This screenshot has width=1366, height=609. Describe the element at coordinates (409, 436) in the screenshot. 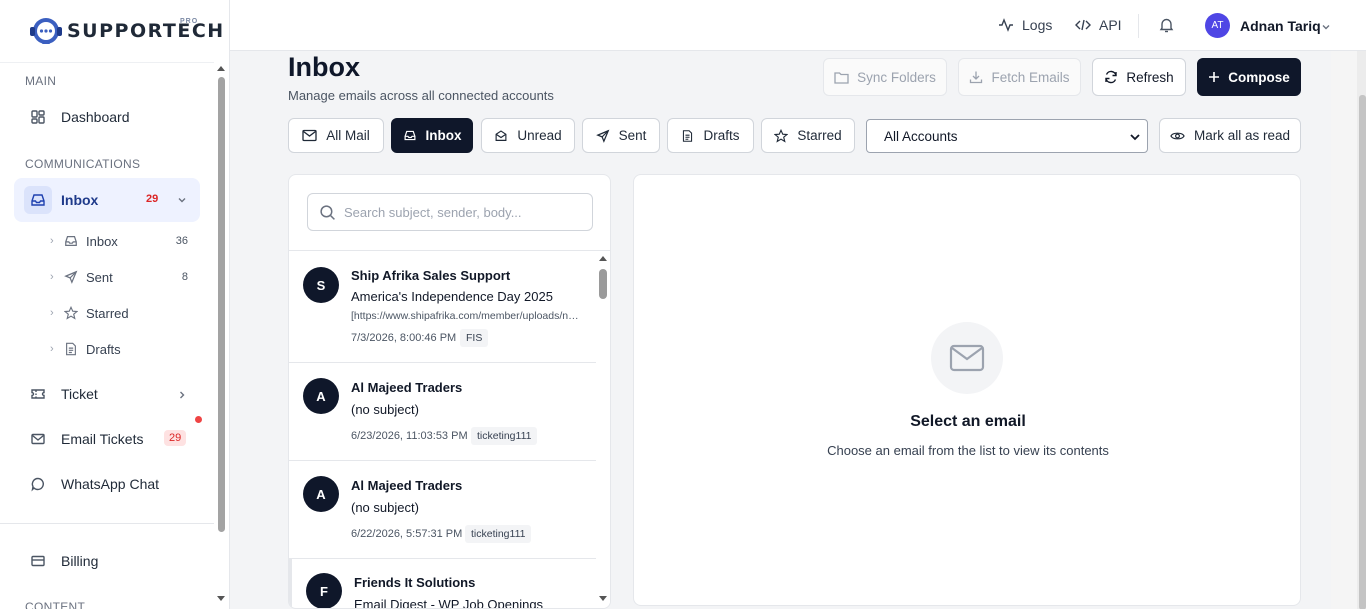

I see `email-date: 6/23/2026, 11:03:53 PM` at that location.